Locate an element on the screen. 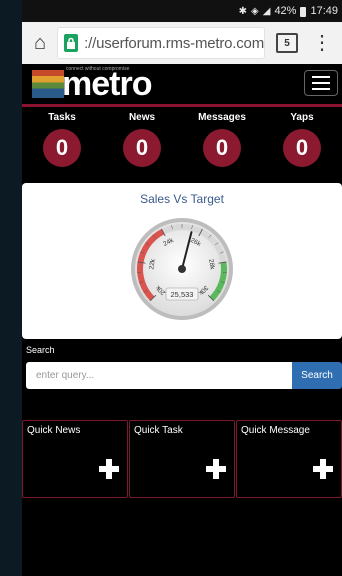  stat-news: News 0 is located at coordinates (142, 143).